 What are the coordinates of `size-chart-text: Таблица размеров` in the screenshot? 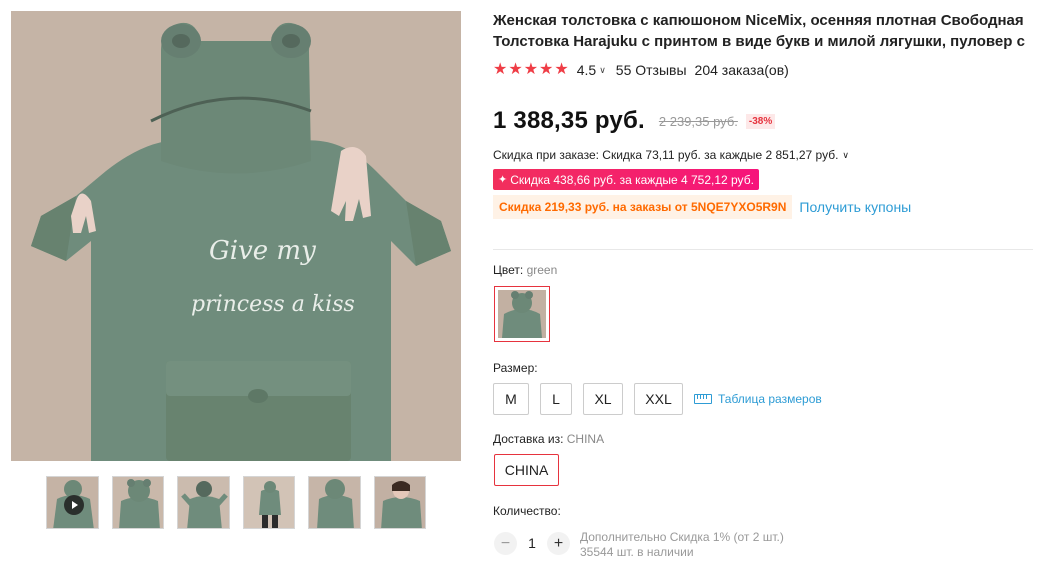 It's located at (770, 399).